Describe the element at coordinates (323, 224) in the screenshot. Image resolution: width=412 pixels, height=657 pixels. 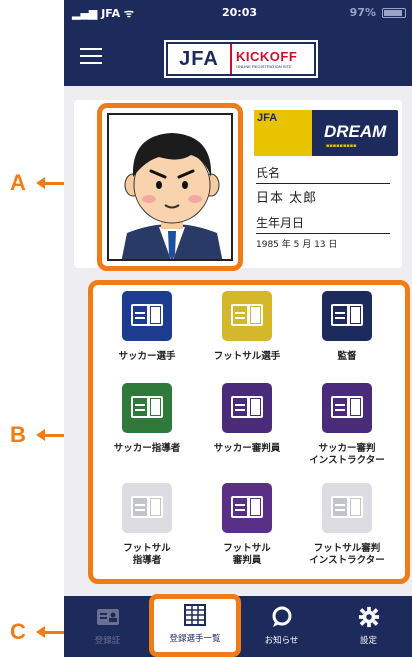
I see `dob-label: 生年月日` at that location.